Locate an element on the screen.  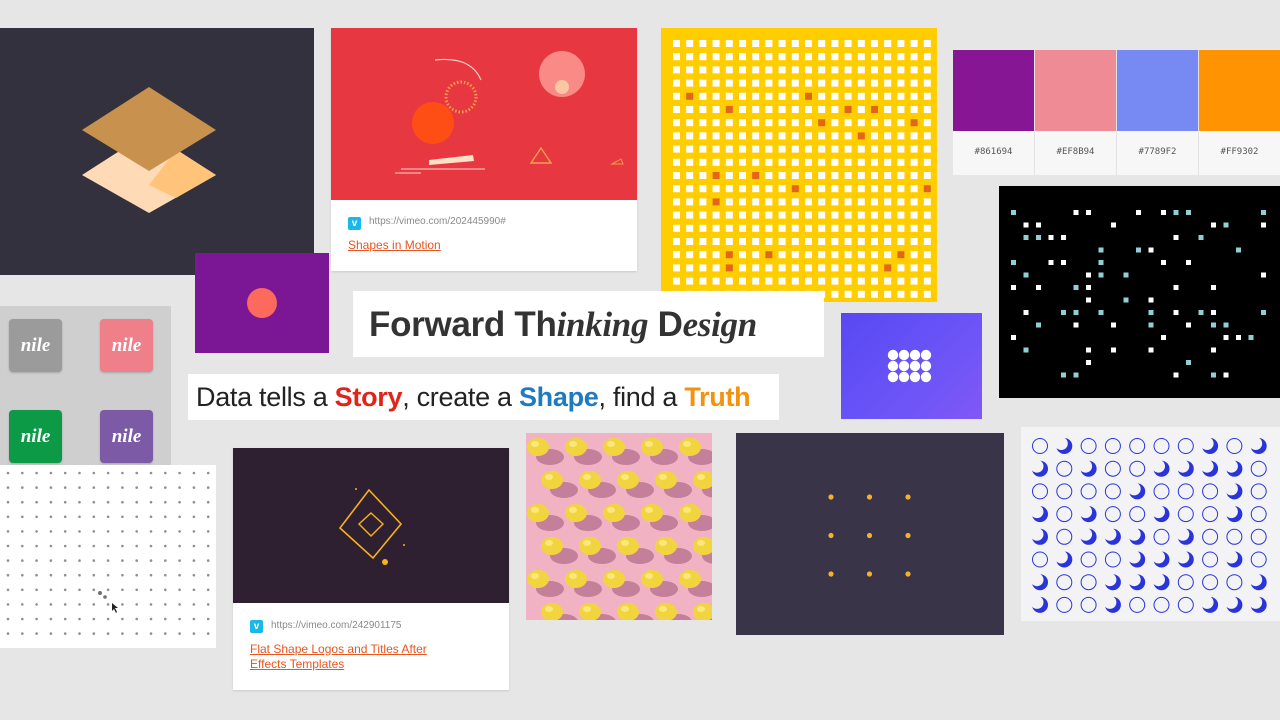
yellow-grid-pattern is located at coordinates (802, 169).